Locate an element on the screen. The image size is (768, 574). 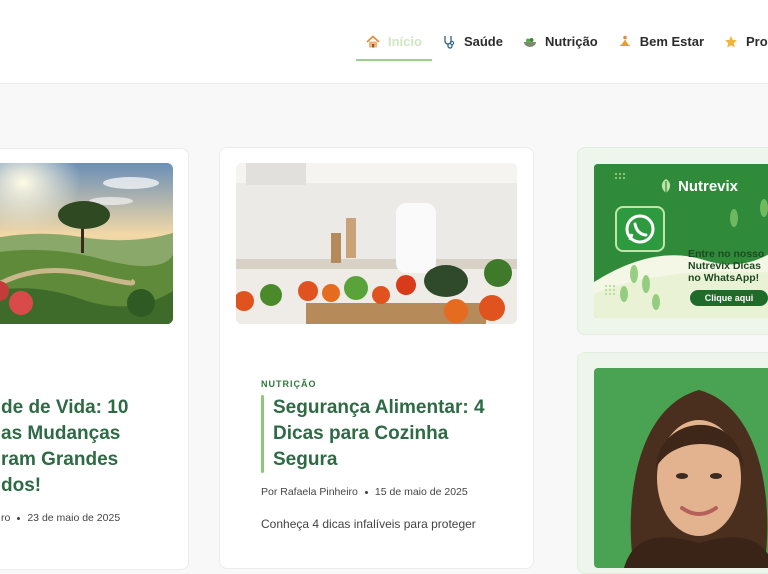
post-title-line: as Mudanças is located at coordinates (61, 433).